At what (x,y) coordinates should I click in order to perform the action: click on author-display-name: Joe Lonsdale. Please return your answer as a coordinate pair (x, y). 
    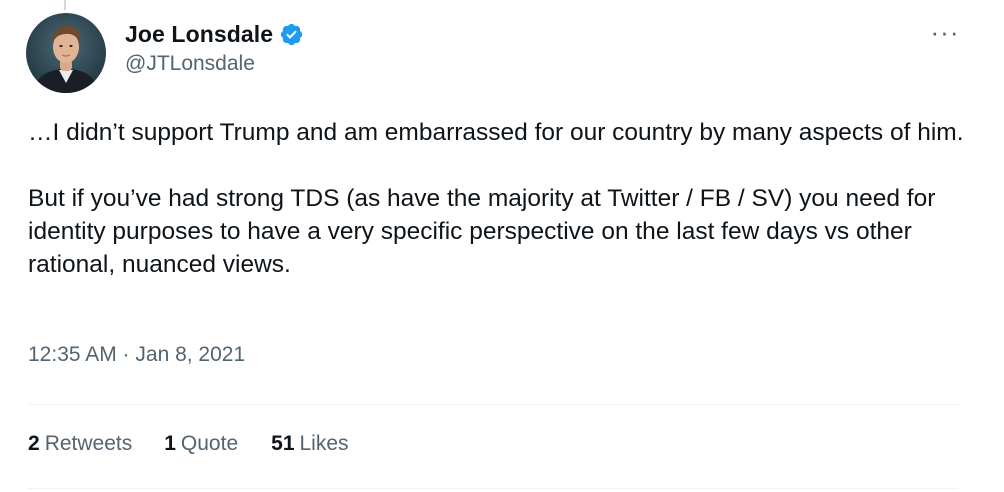
    Looking at the image, I should click on (199, 34).